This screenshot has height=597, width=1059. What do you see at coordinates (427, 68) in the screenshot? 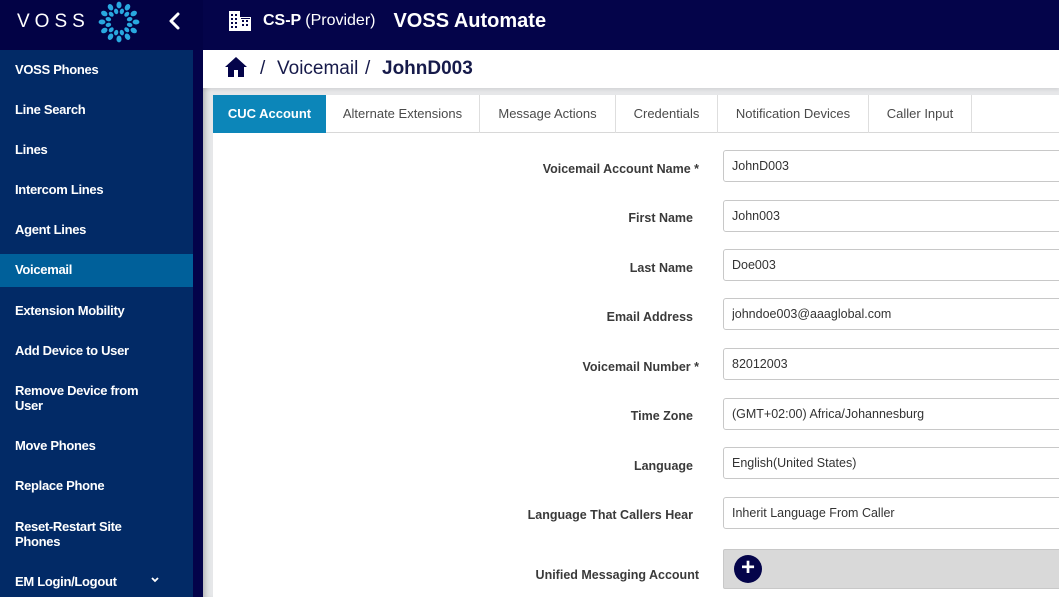
I see `breadcrumb-current: JohnD003` at bounding box center [427, 68].